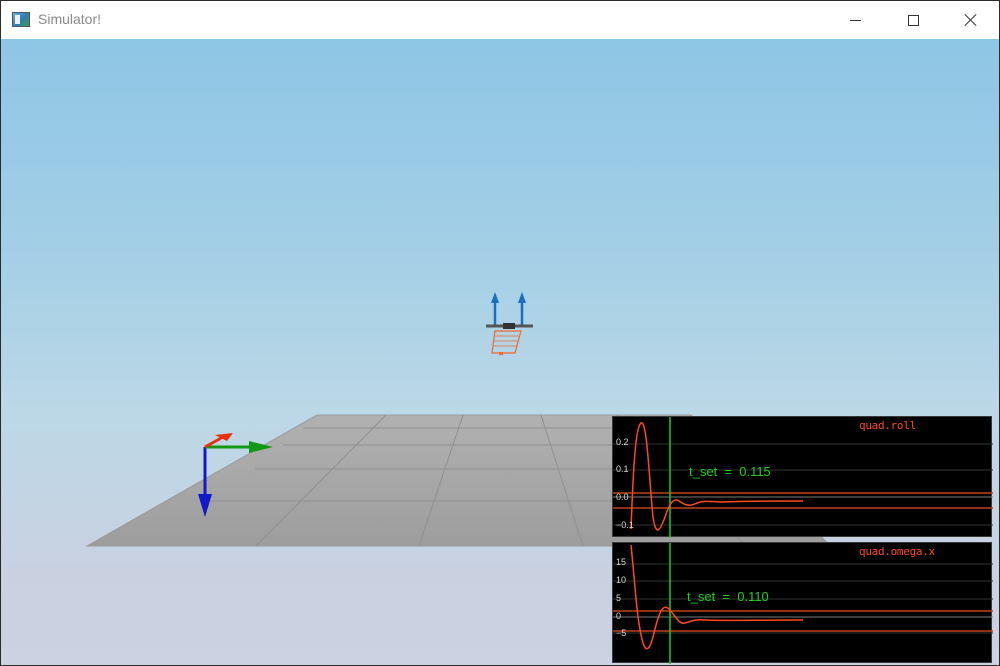 Image resolution: width=1000 pixels, height=666 pixels. I want to click on plot-roll-canvas, so click(803, 477).